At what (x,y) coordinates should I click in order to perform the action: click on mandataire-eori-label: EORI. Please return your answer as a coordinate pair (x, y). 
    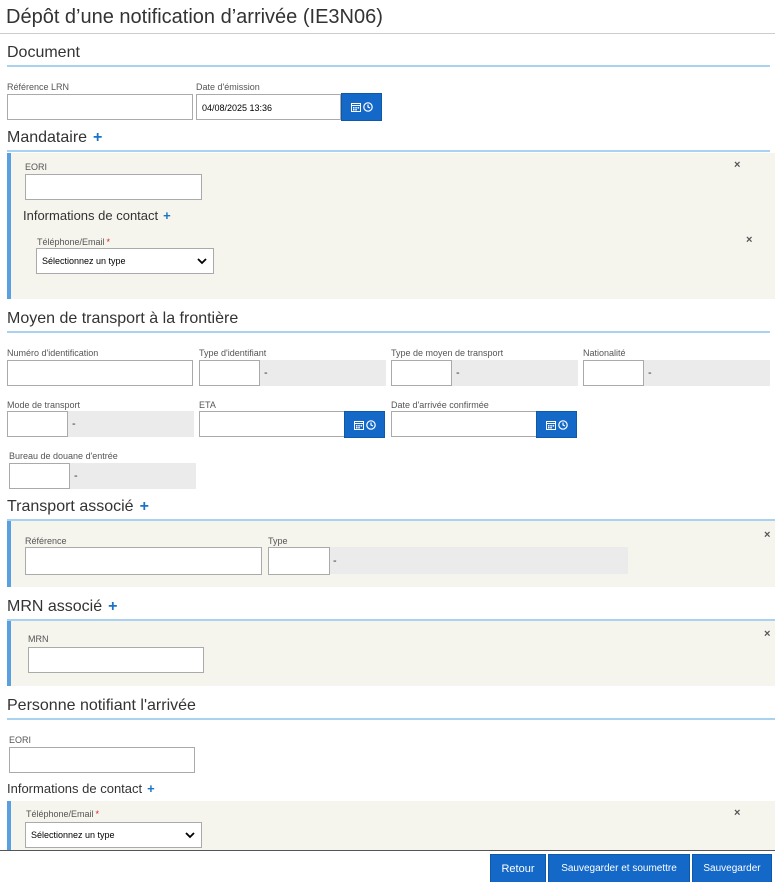
    Looking at the image, I should click on (36, 167).